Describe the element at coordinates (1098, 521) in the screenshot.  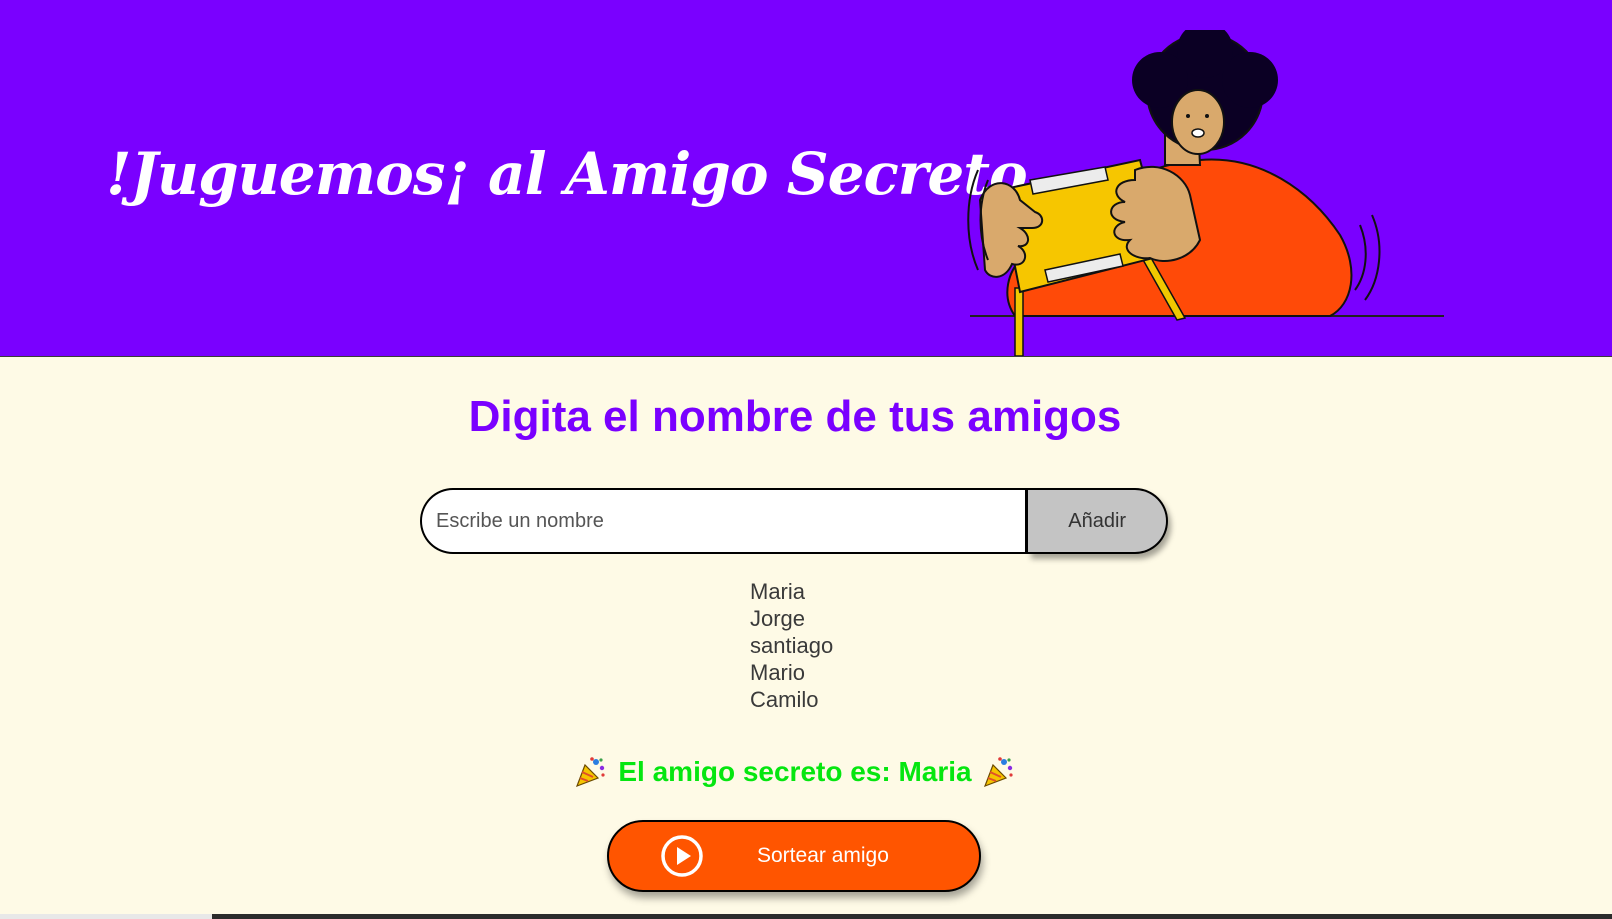
I see `add-button: Añadir` at that location.